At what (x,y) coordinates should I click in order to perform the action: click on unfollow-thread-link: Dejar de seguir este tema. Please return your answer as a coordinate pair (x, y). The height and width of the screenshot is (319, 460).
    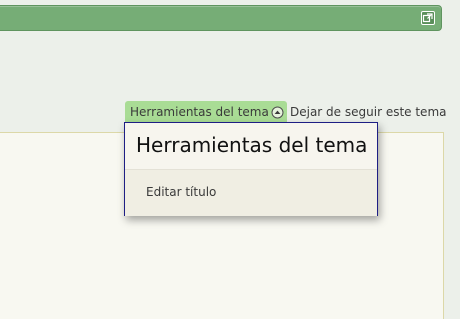
    Looking at the image, I should click on (368, 112).